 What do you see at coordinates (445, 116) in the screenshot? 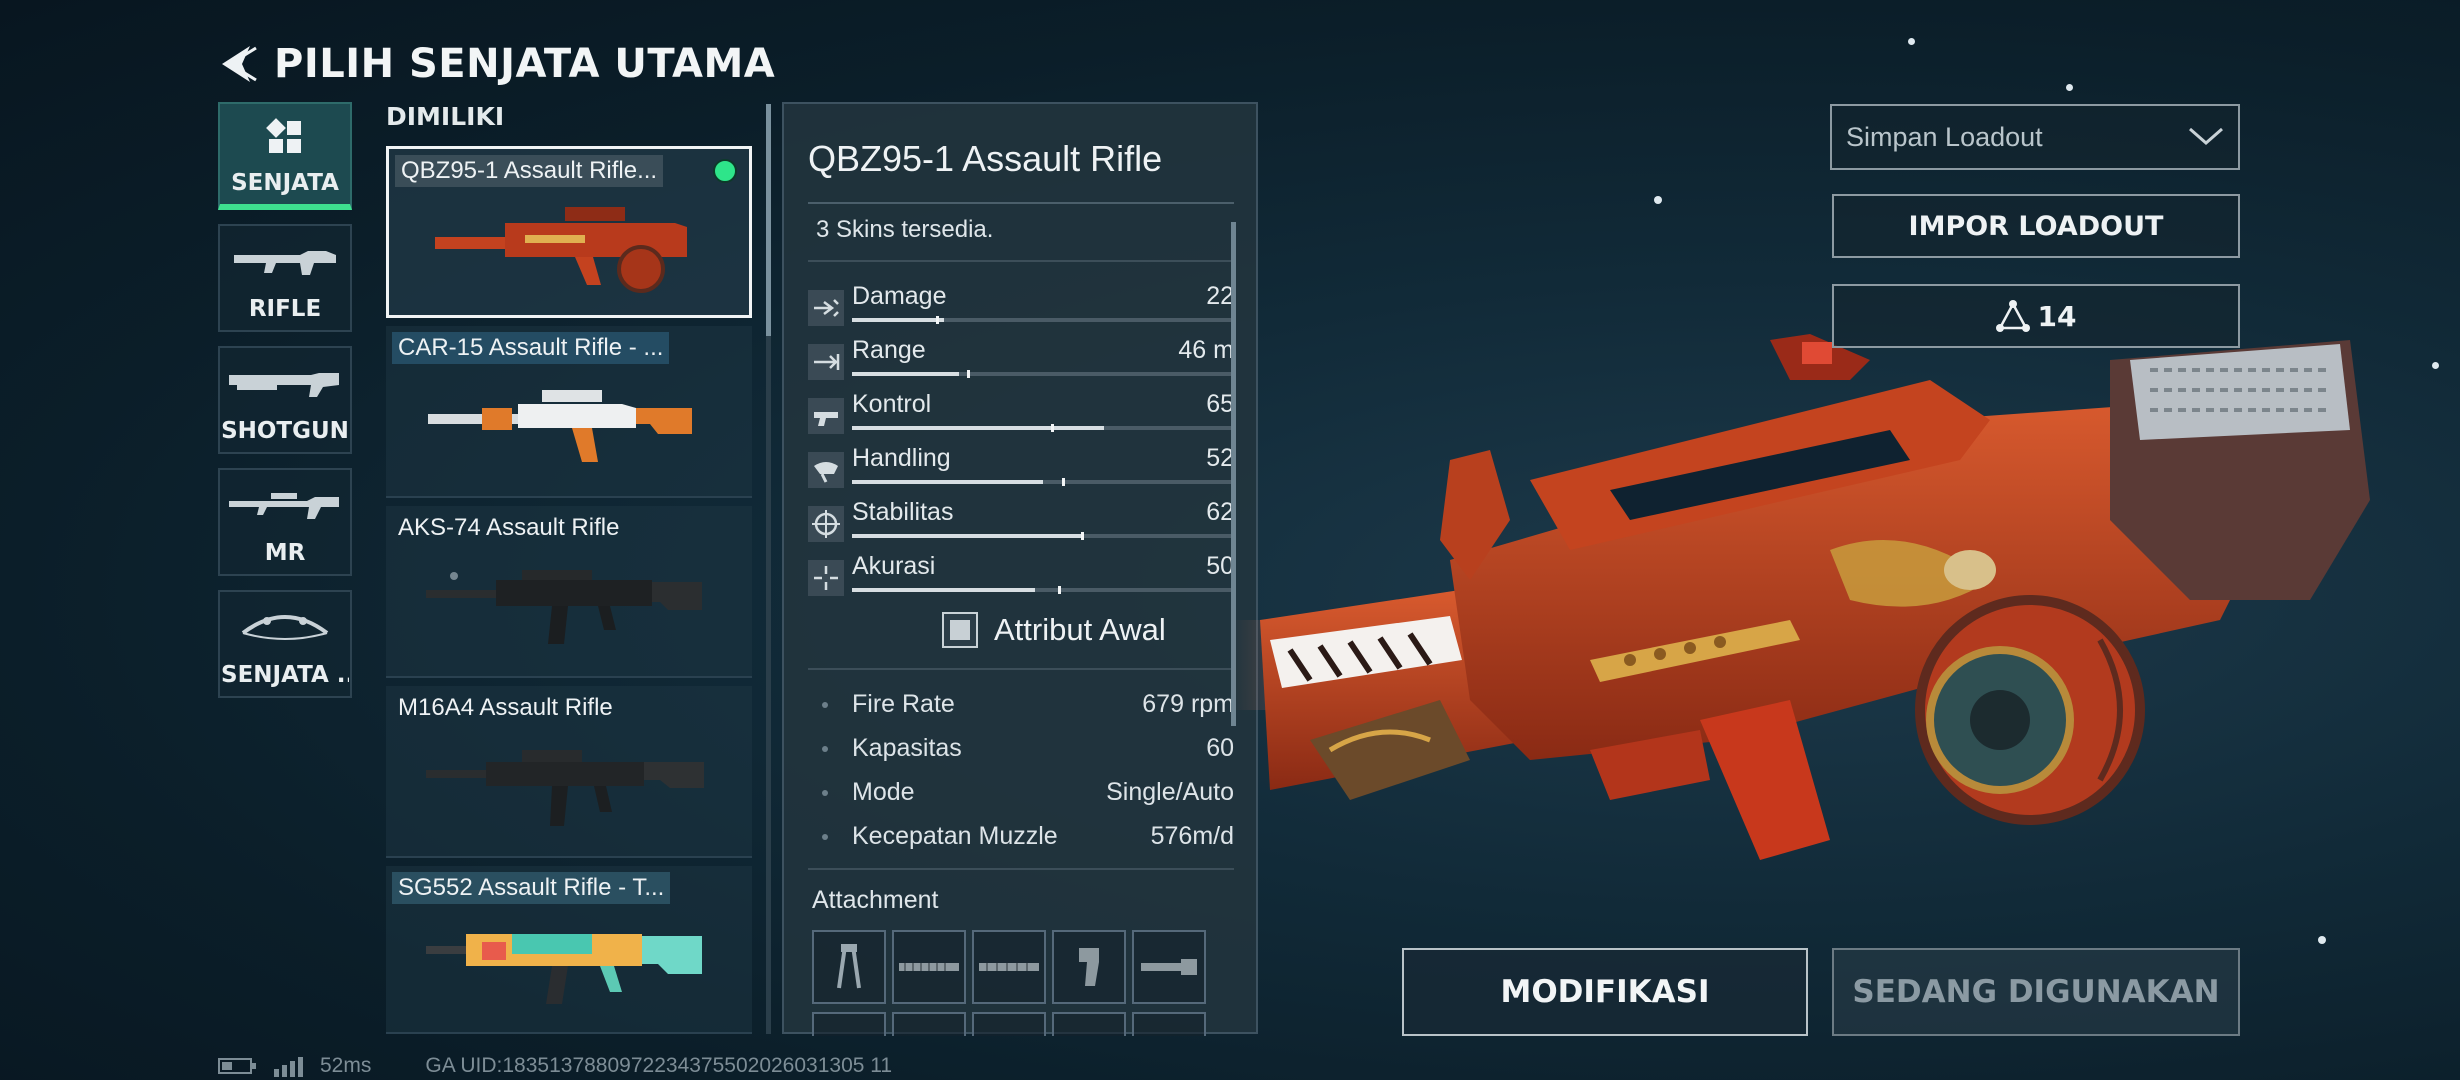
I see `owned-section-label: DIMILIKI` at bounding box center [445, 116].